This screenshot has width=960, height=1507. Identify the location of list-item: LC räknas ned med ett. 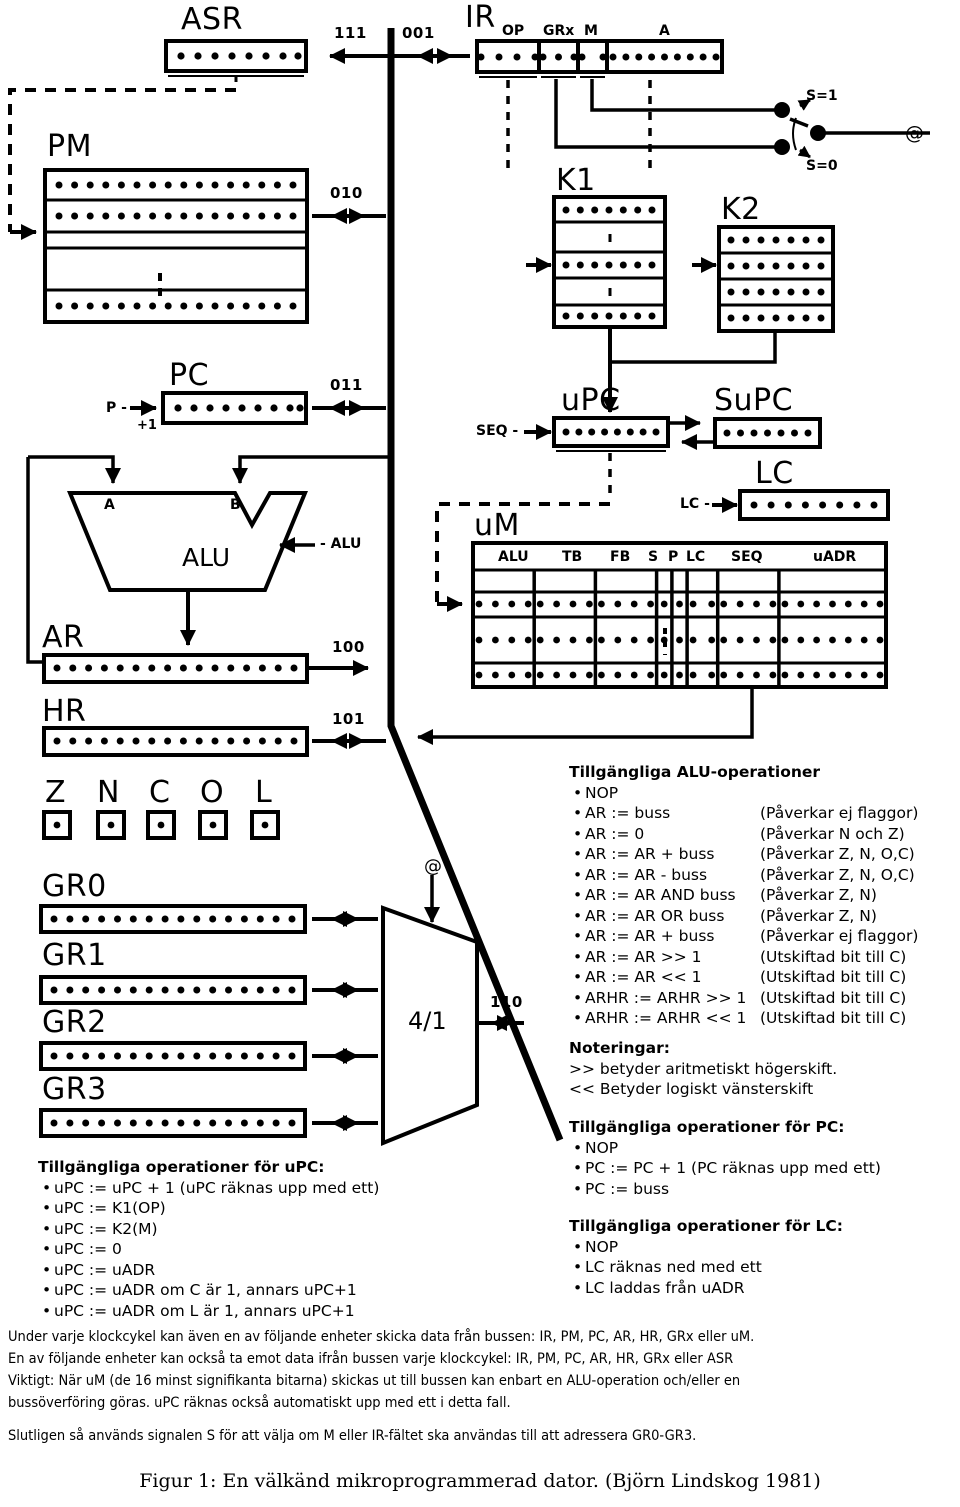
(766, 1267).